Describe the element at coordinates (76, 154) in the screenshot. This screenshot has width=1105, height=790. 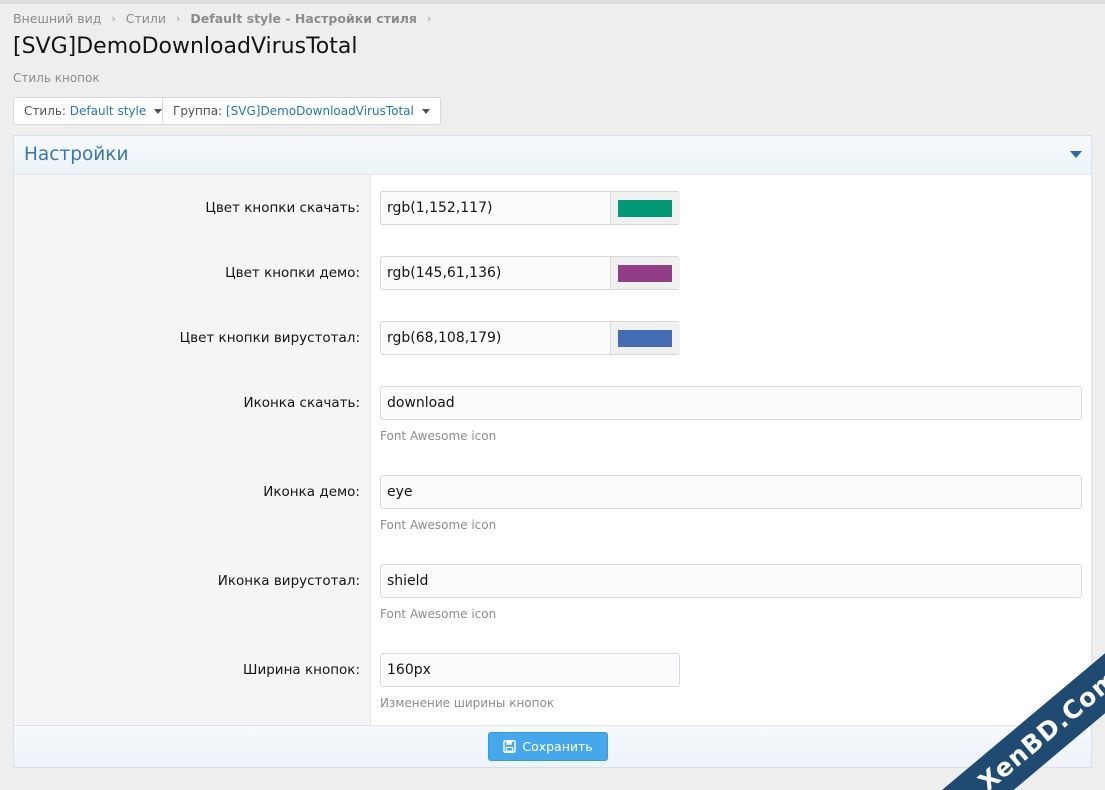
I see `panel-title: Настройки` at that location.